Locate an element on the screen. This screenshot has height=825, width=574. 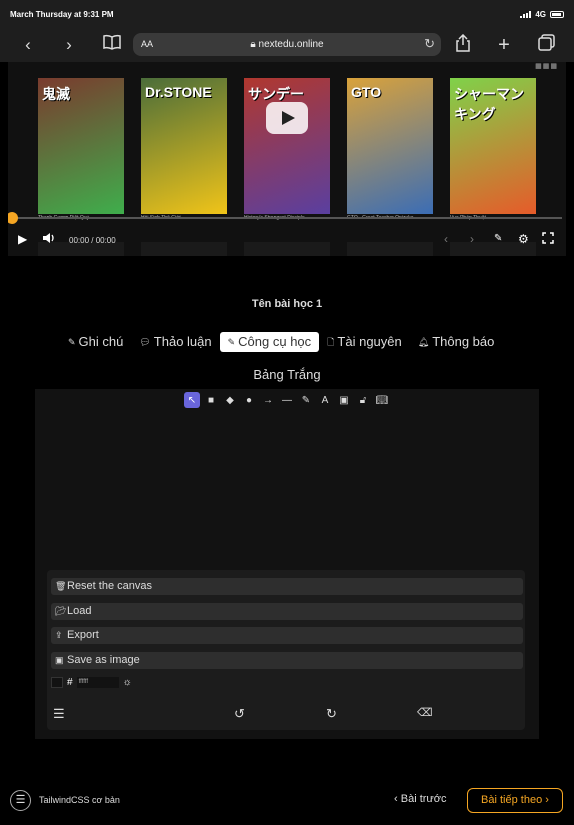
tab-công-cụ-học: ✎ Công cụ học is located at coordinates (269, 342).